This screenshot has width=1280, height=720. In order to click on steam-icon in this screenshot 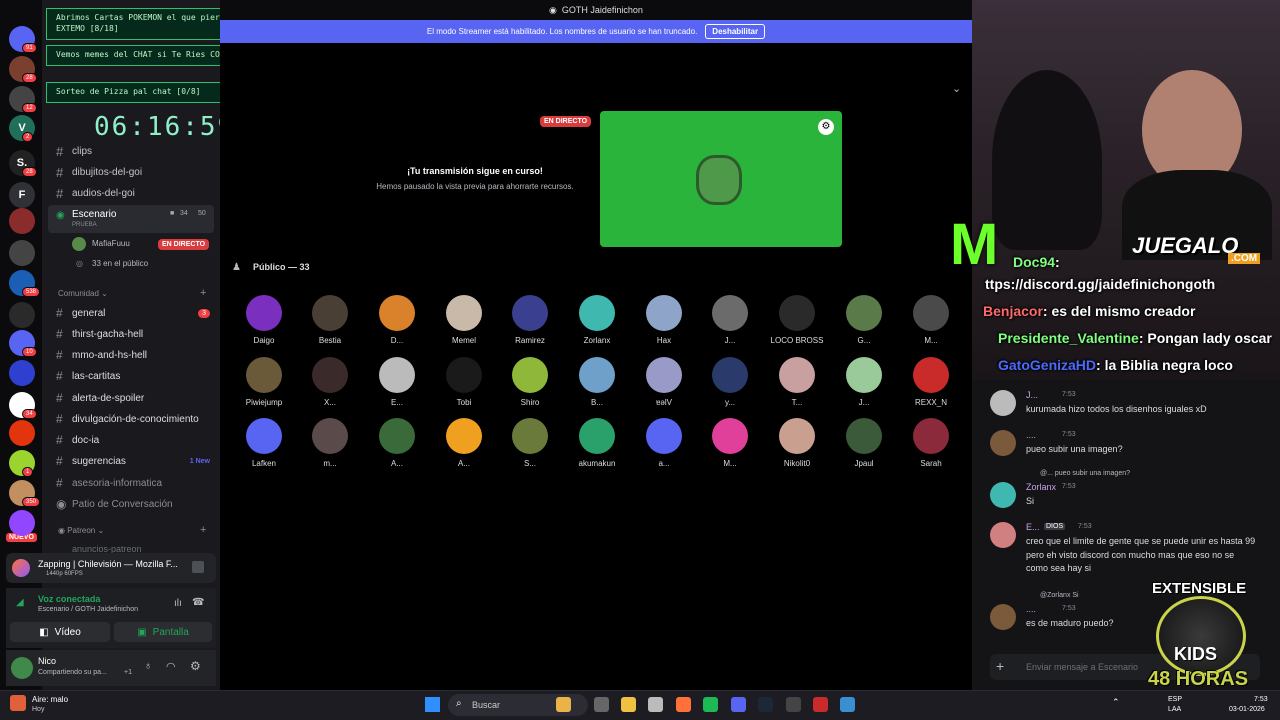, I will do `click(765, 704)`.